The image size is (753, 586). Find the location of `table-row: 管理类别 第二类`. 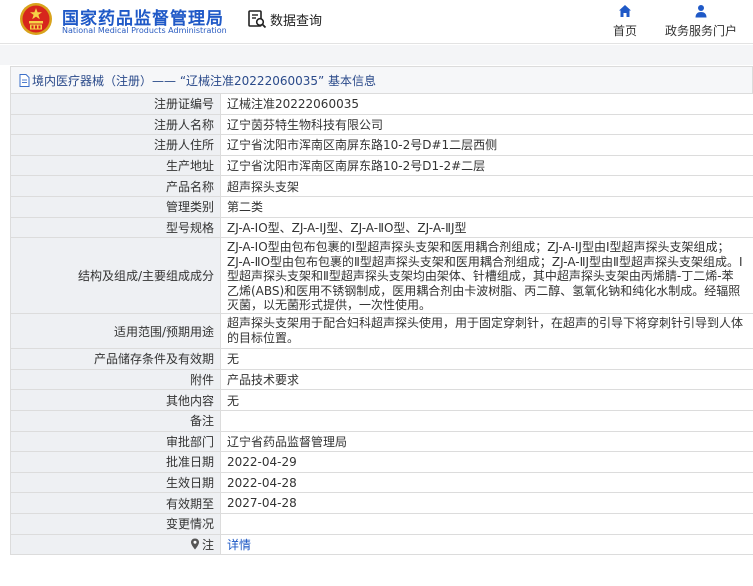

table-row: 管理类别 第二类 is located at coordinates (382, 207).